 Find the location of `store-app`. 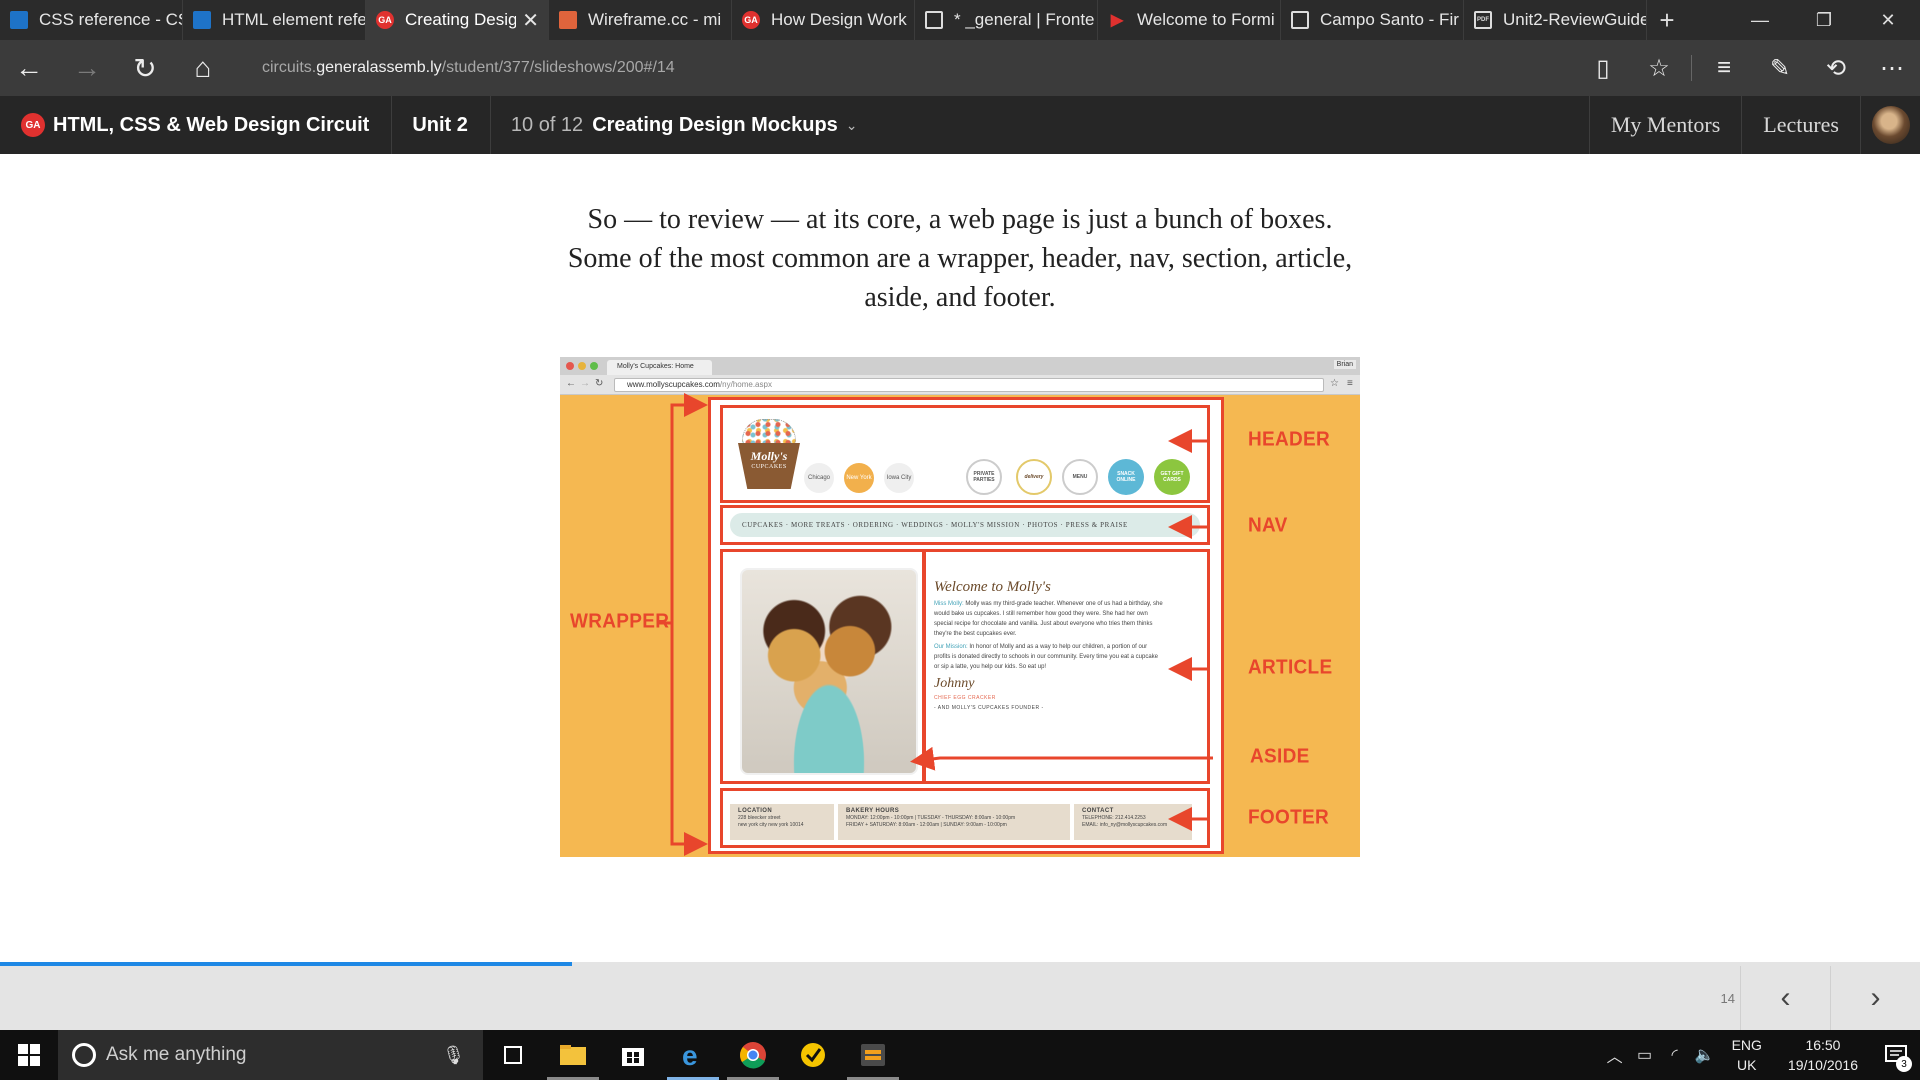

store-app is located at coordinates (633, 1055).